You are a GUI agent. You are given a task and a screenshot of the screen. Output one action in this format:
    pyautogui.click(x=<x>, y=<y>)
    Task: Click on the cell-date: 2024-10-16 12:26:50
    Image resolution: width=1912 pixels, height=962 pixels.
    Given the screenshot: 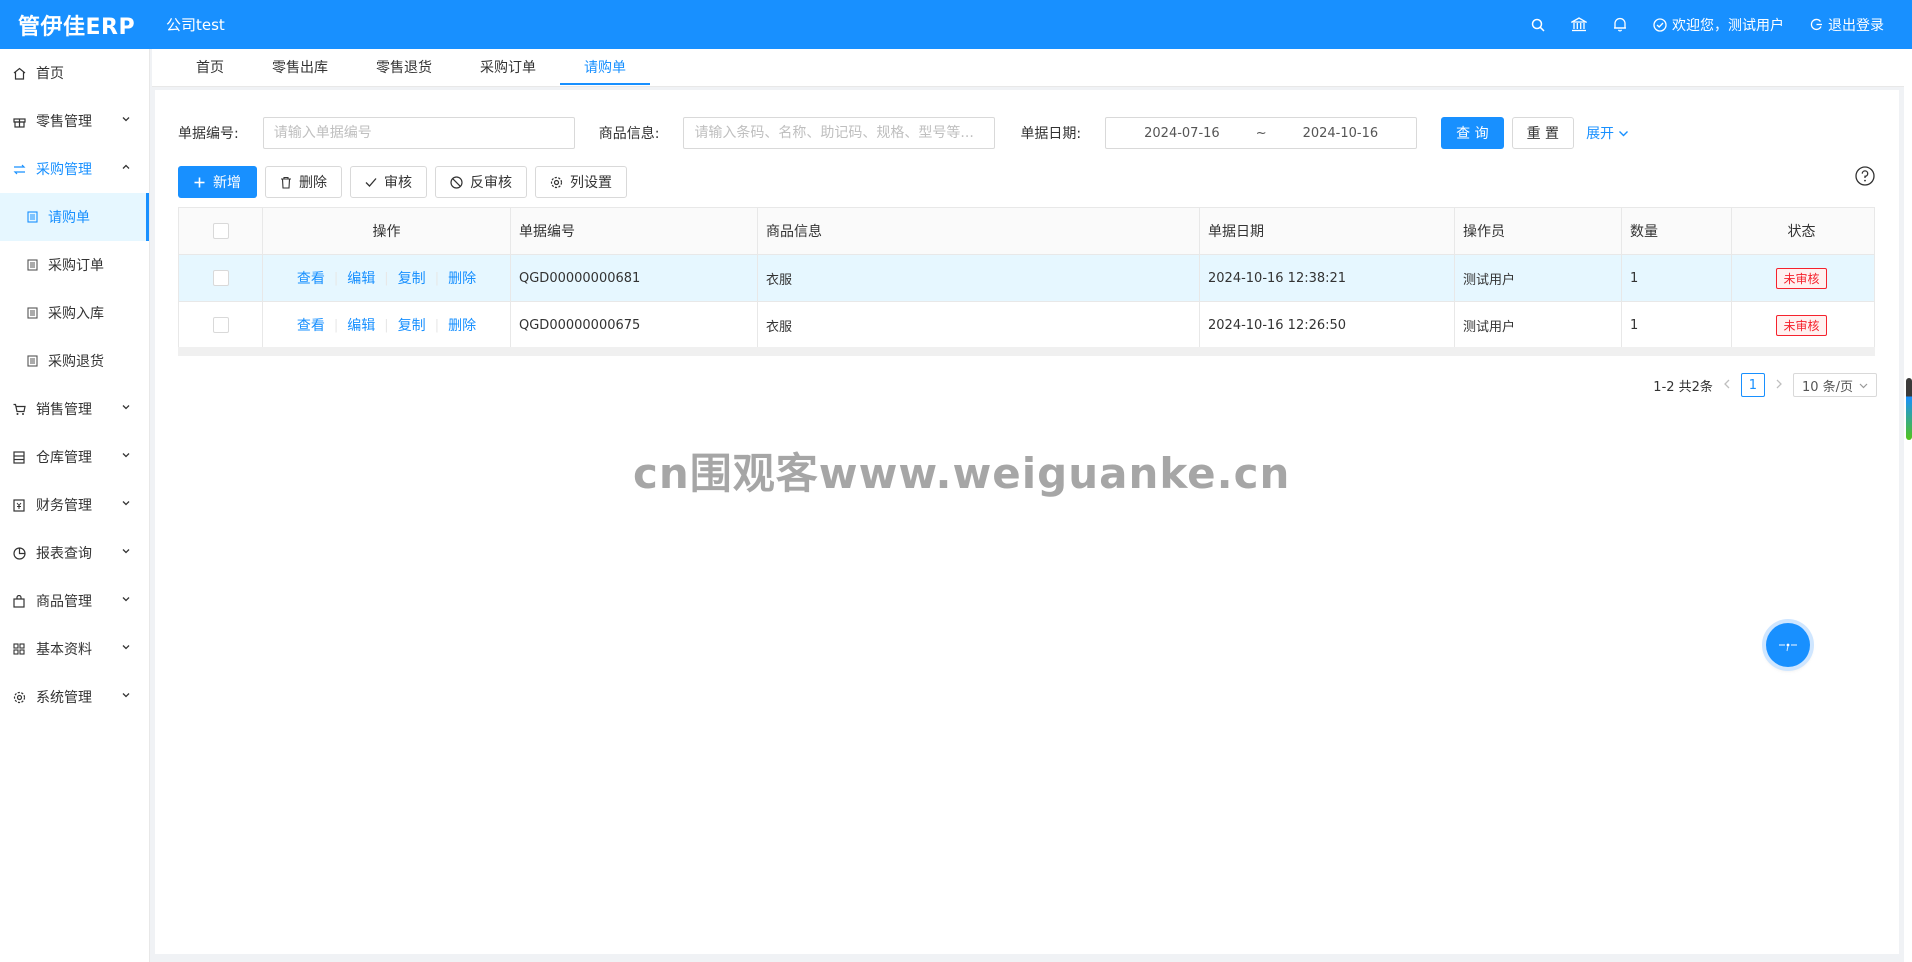 What is the action you would take?
    pyautogui.click(x=1327, y=325)
    